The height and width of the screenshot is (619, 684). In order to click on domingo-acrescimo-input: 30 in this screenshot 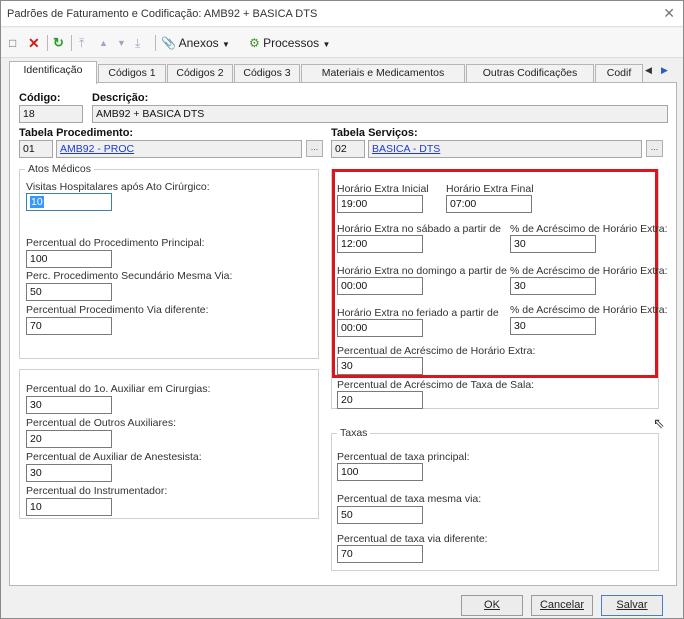, I will do `click(553, 286)`.